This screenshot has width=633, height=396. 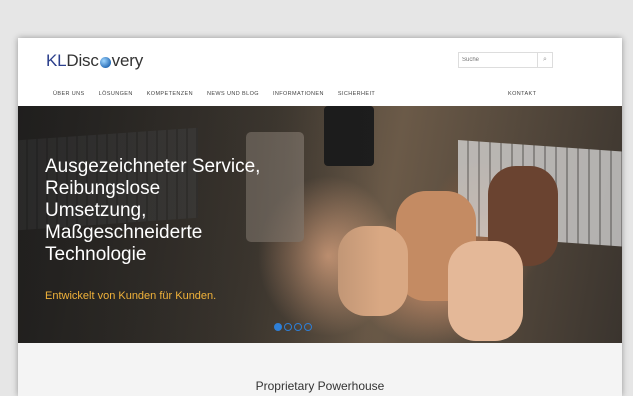 I want to click on site-logo: KL Disc very, so click(x=94, y=61).